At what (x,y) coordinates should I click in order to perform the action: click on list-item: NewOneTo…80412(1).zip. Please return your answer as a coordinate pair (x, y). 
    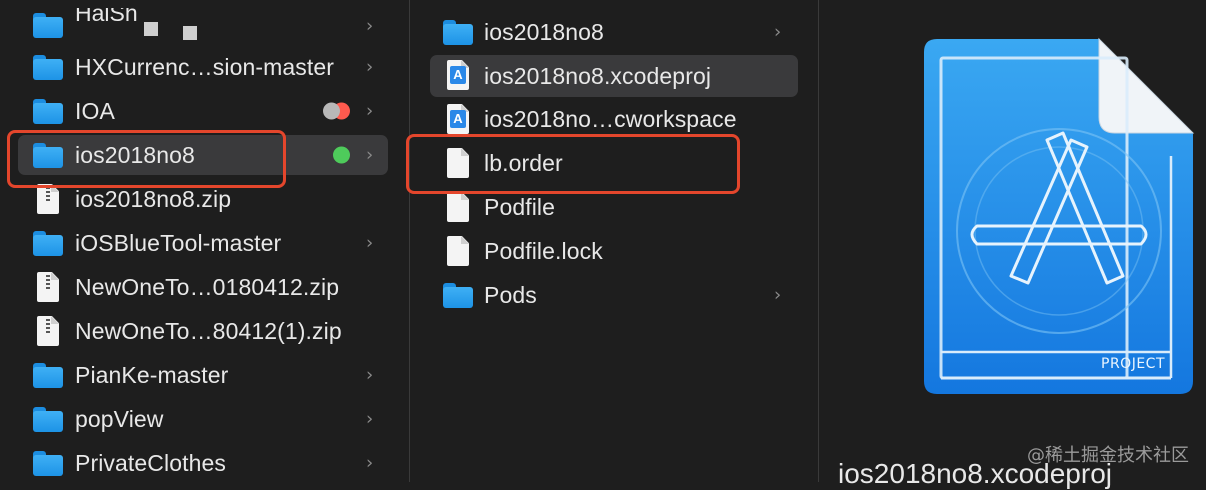
    Looking at the image, I should click on (194, 331).